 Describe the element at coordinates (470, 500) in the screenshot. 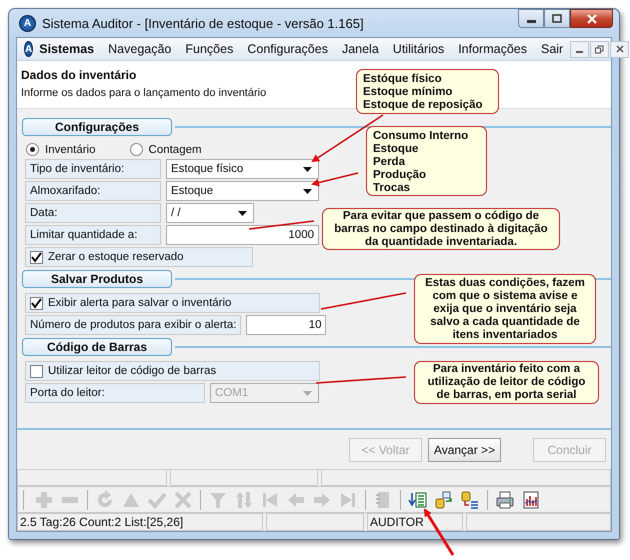

I see `database-list-icon` at that location.